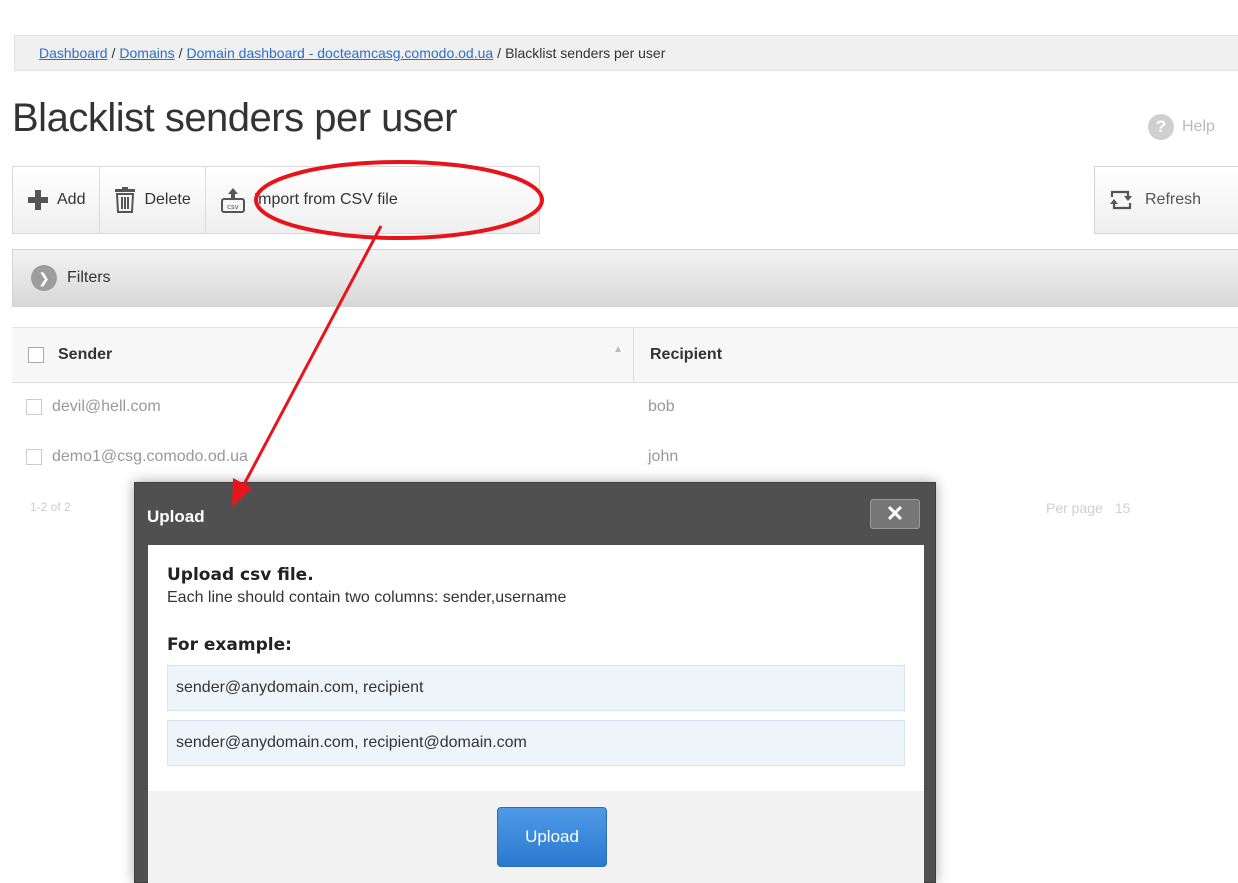  What do you see at coordinates (1074, 508) in the screenshot?
I see `per-page-label: Per page` at bounding box center [1074, 508].